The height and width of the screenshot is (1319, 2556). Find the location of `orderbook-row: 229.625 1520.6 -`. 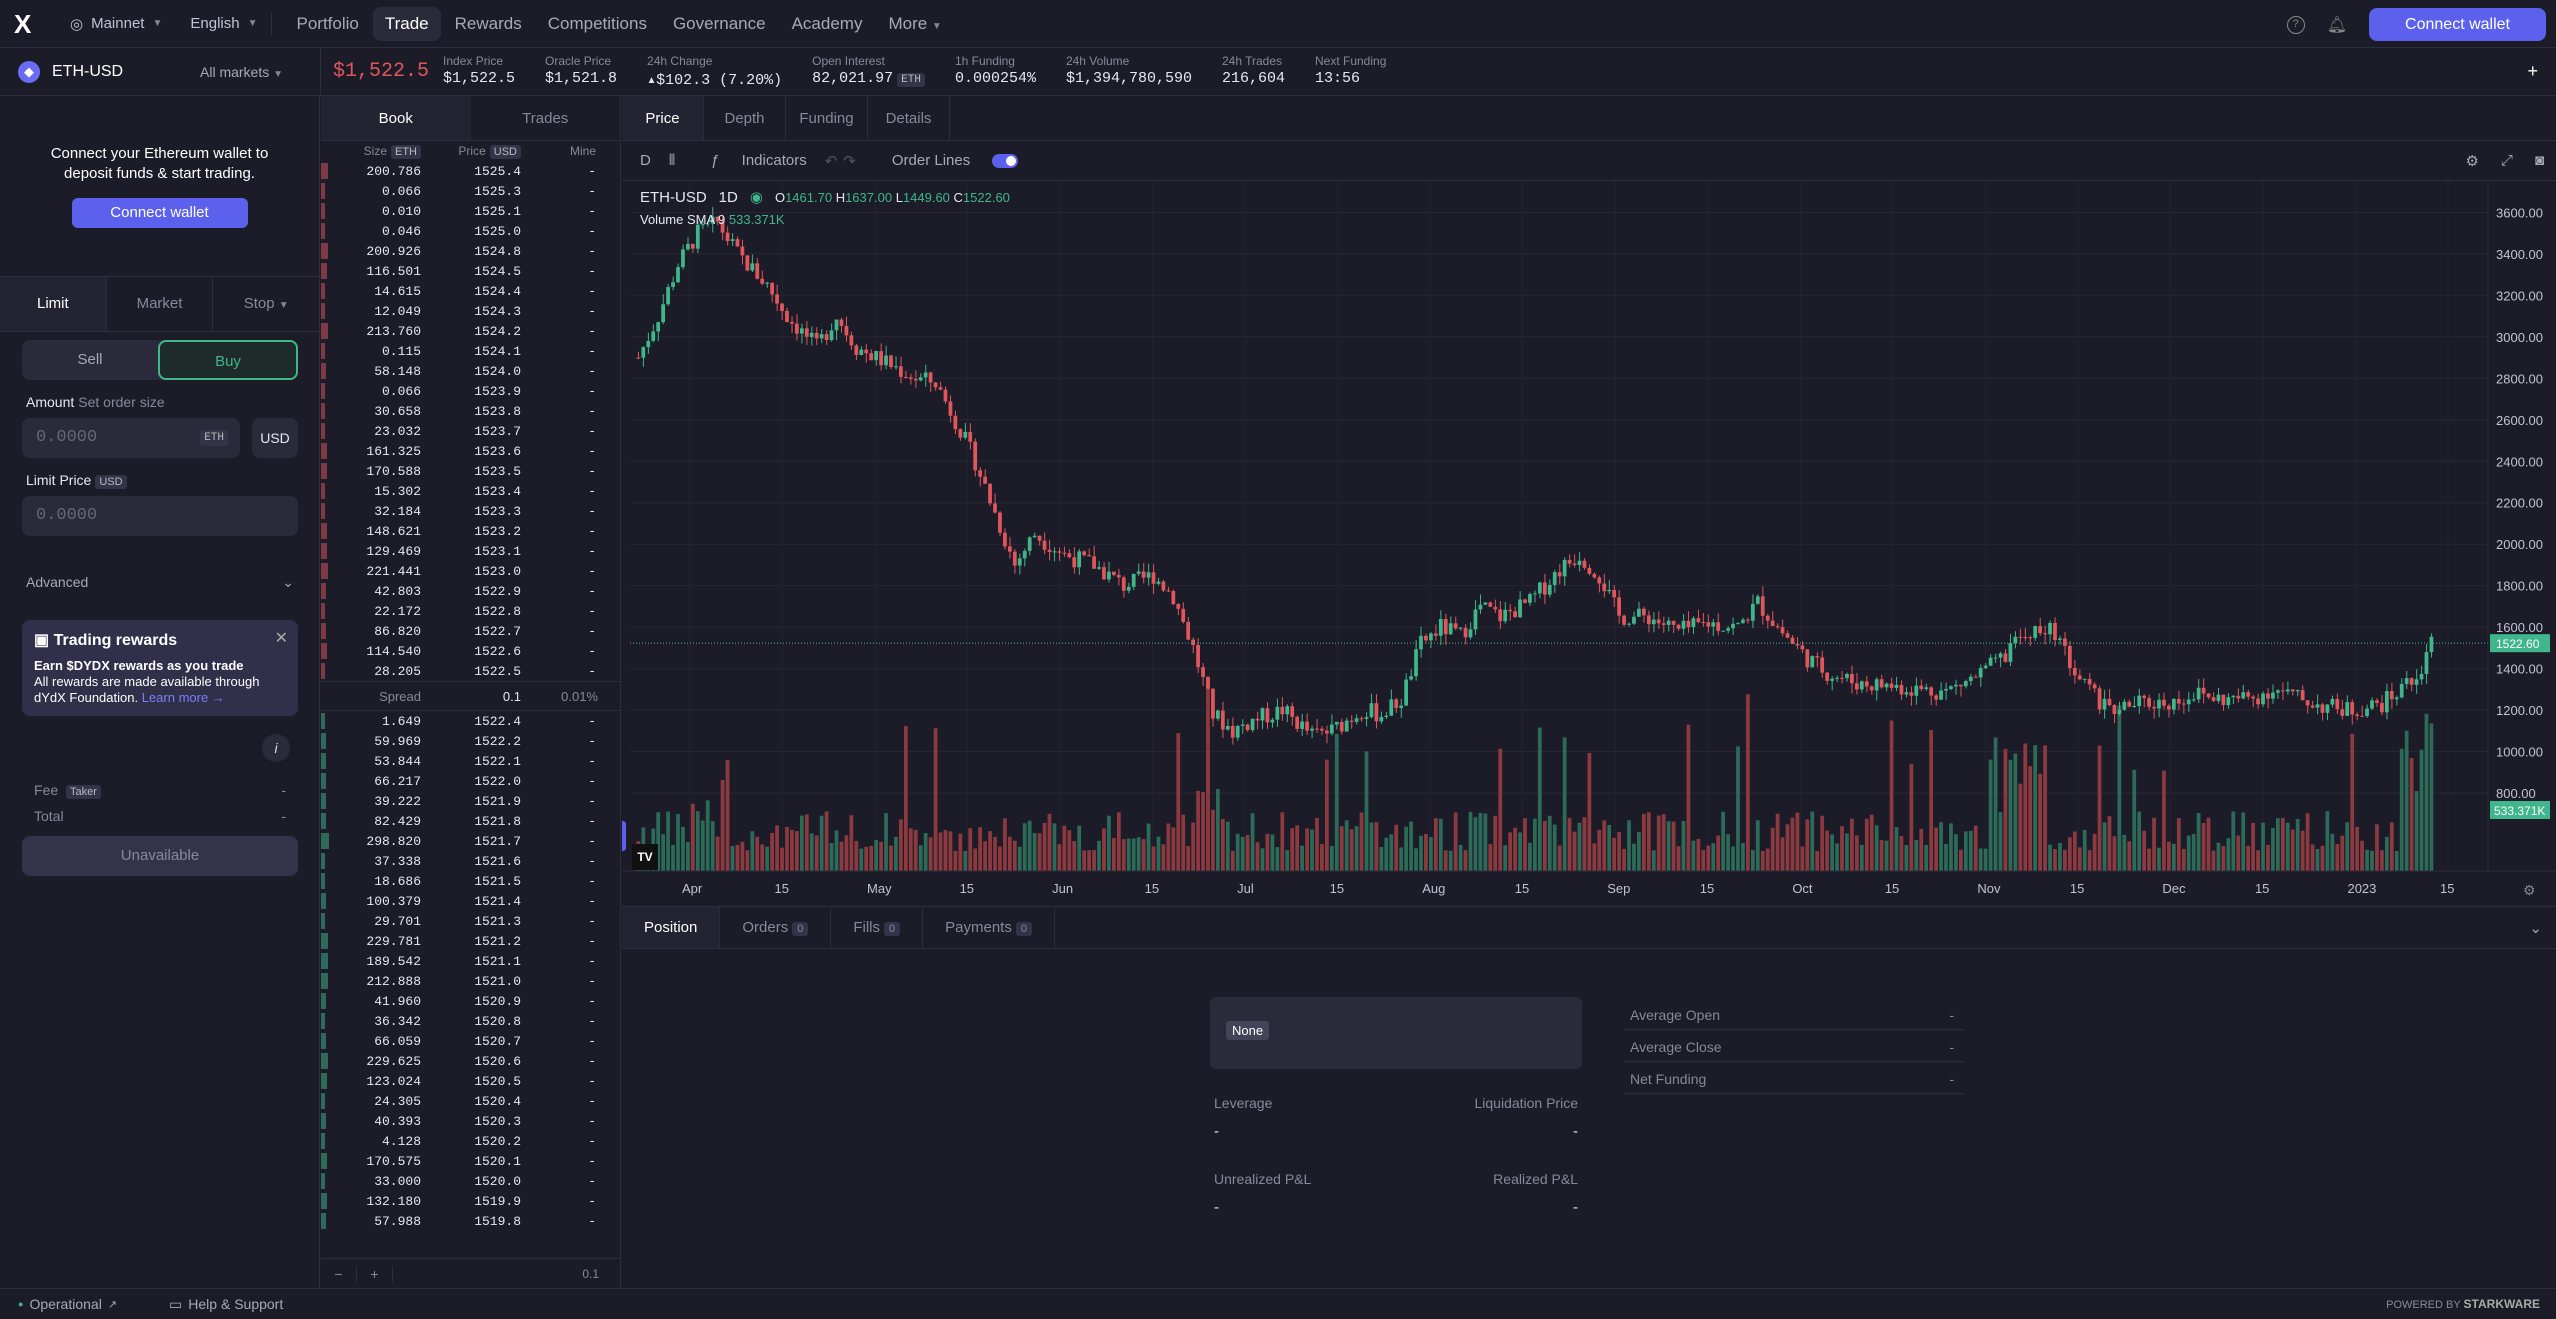

orderbook-row: 229.625 1520.6 - is located at coordinates (470, 1061).